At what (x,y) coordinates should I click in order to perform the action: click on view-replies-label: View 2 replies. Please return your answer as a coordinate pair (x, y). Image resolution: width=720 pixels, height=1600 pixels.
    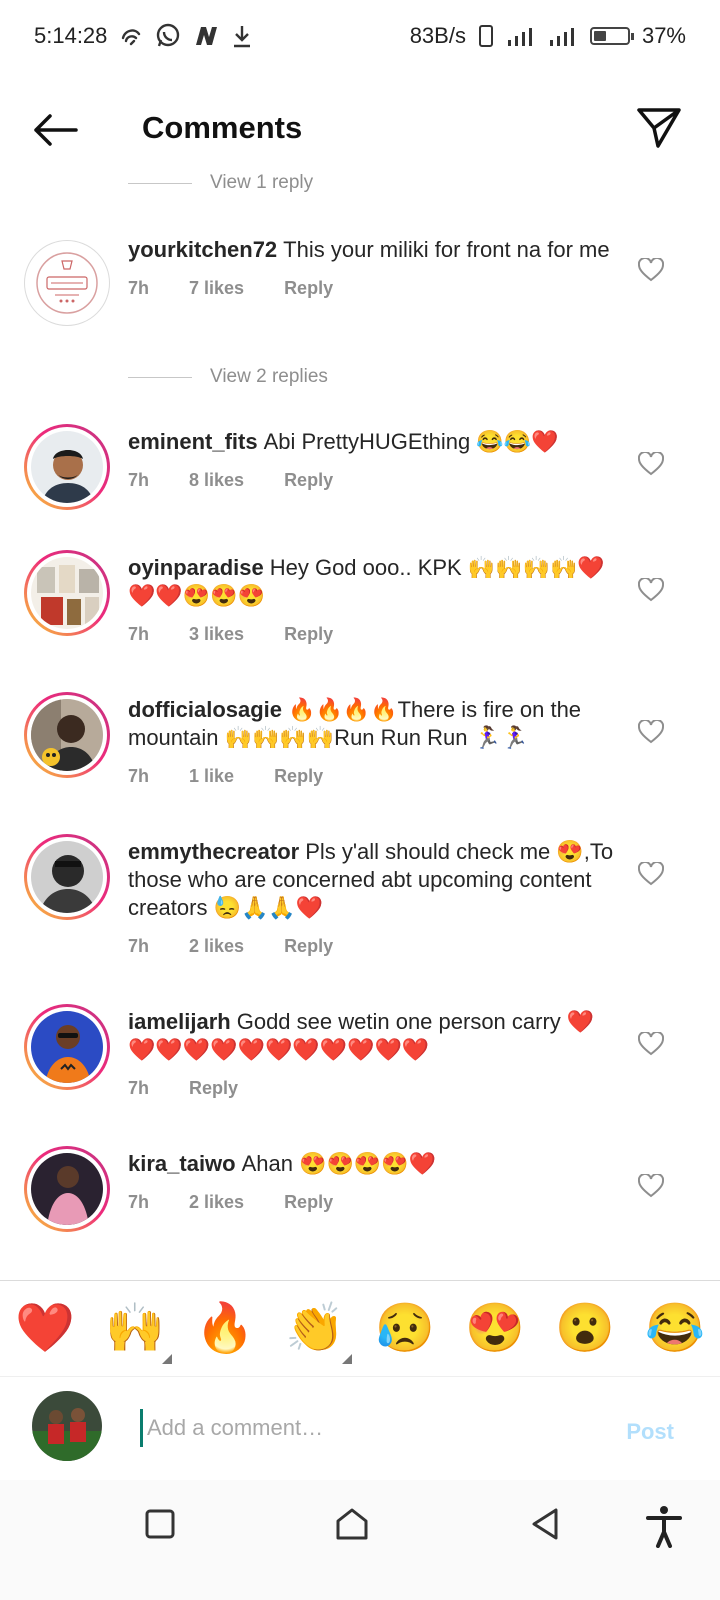
    Looking at the image, I should click on (269, 376).